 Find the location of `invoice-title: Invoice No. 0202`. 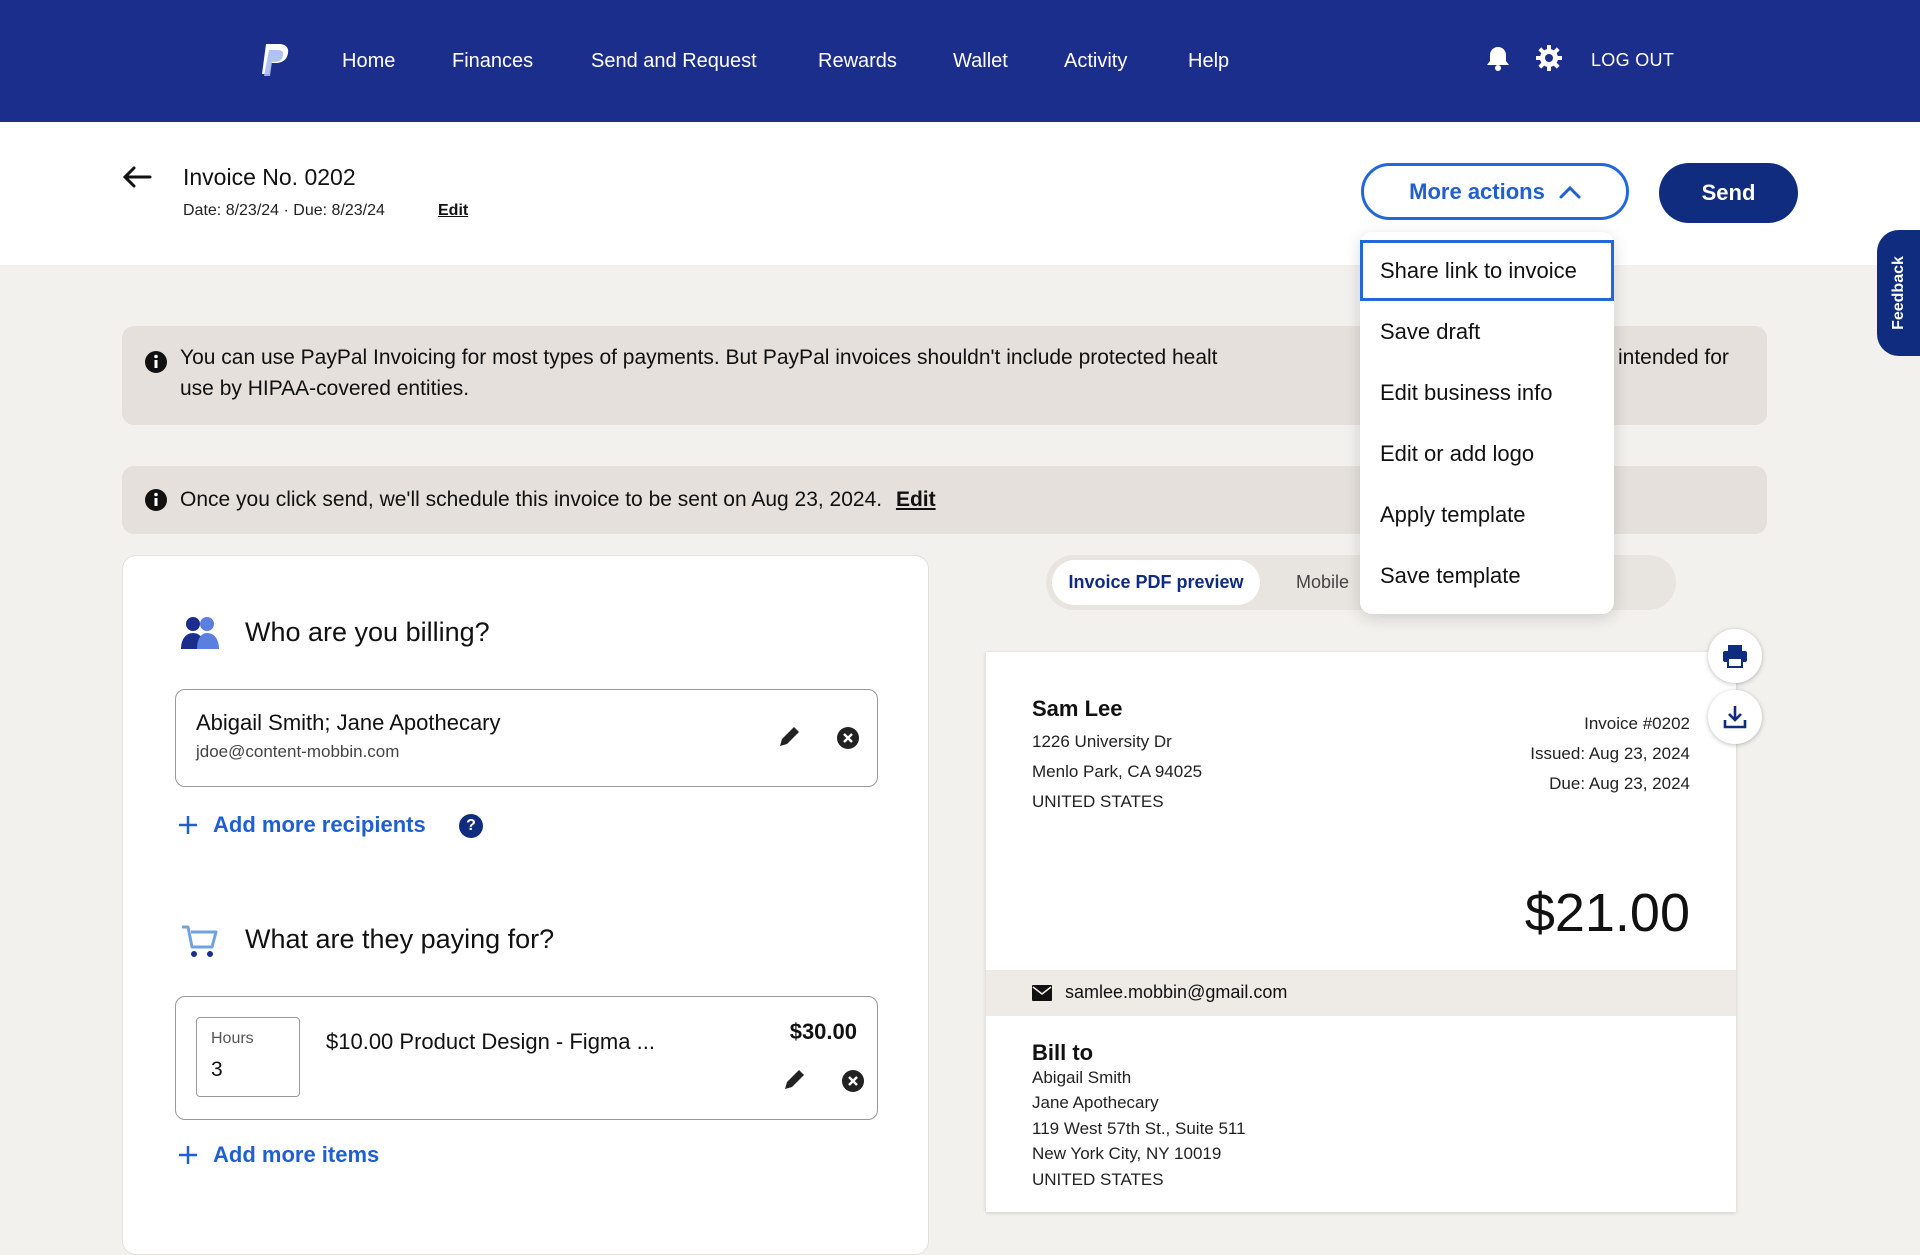

invoice-title: Invoice No. 0202 is located at coordinates (269, 177).